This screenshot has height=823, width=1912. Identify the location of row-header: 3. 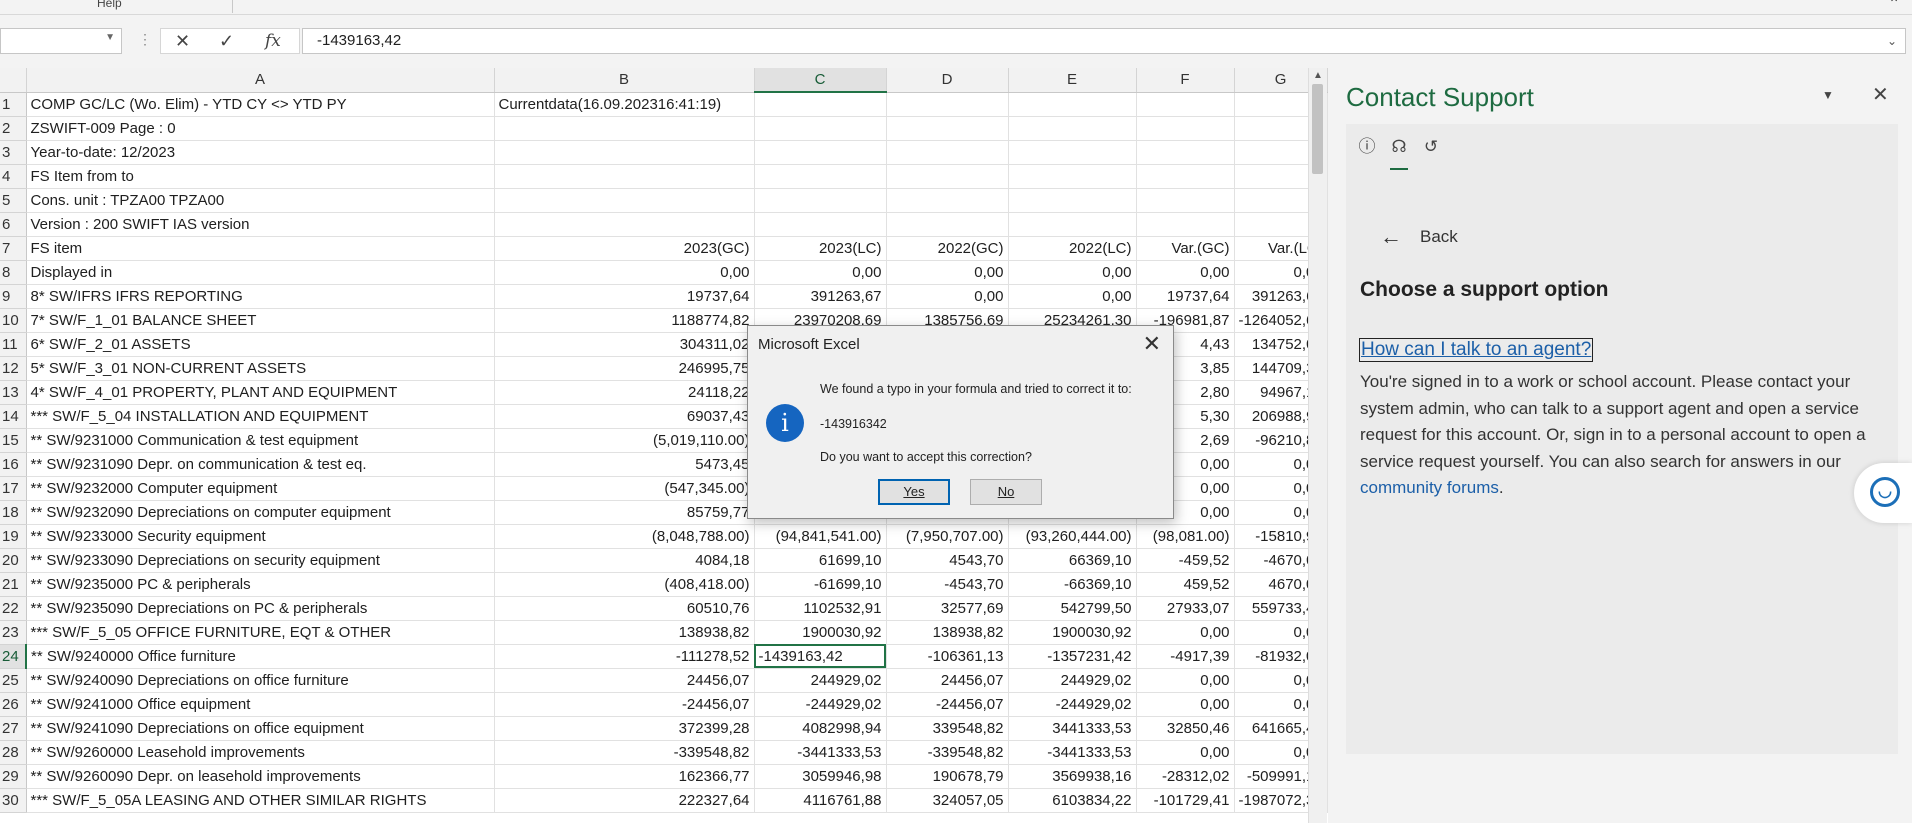
(13, 152).